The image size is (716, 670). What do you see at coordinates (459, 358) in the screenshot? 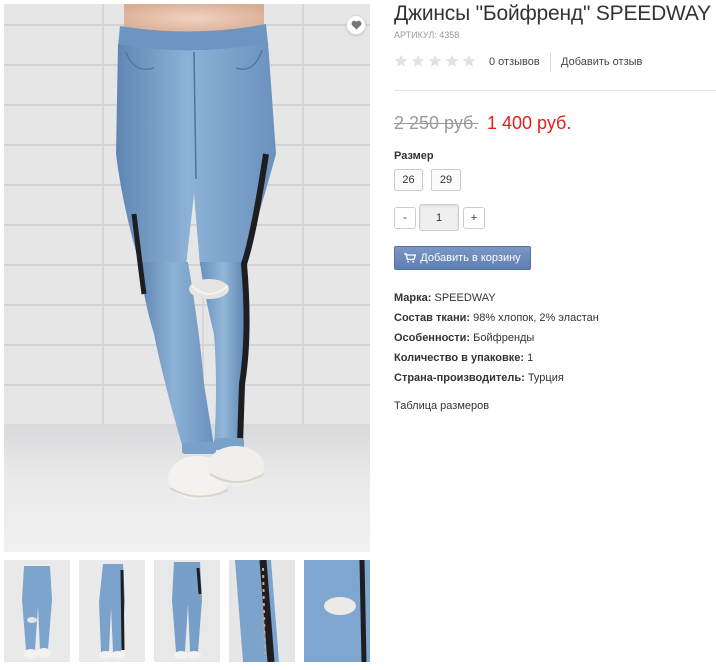
I see `spec-label: Количество в упаковке:` at bounding box center [459, 358].